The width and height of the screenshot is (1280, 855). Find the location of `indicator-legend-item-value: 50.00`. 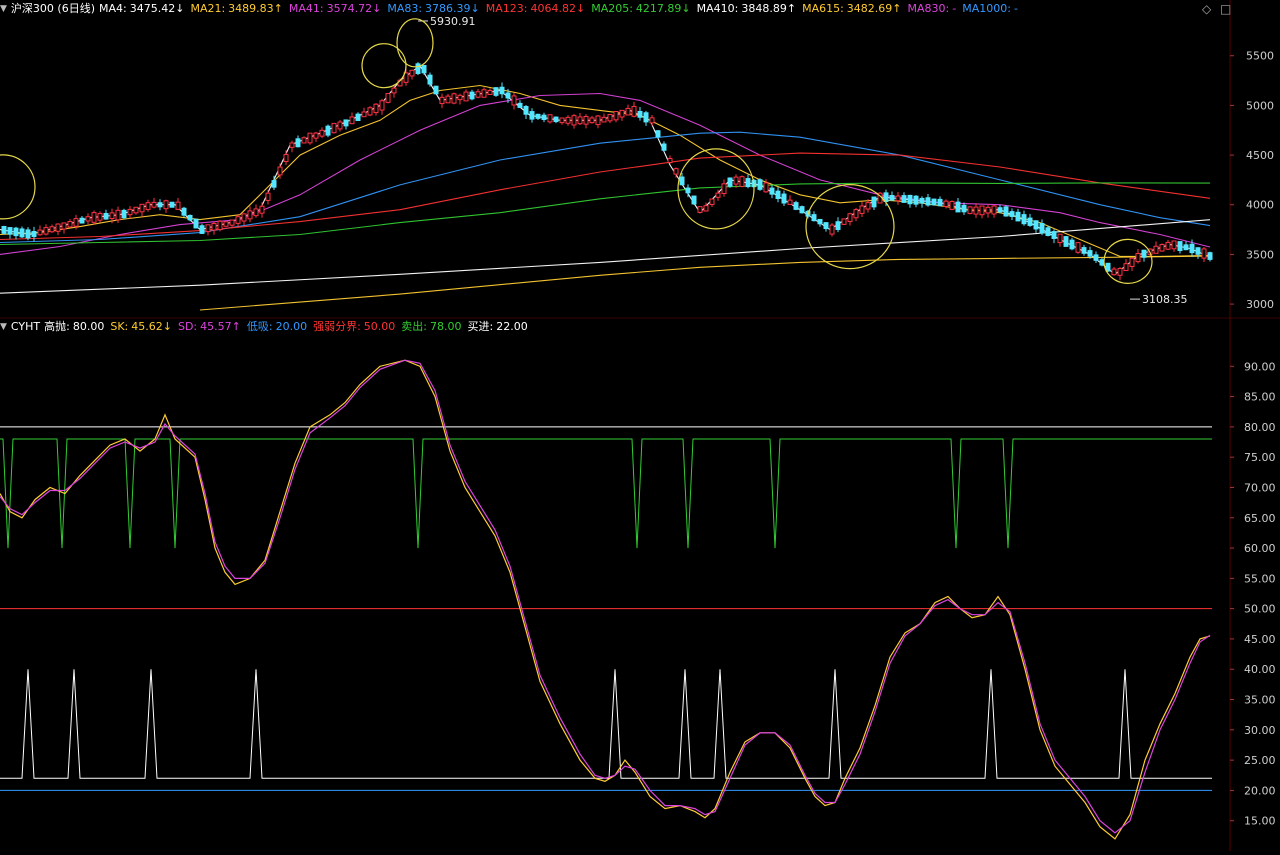

indicator-legend-item-value: 50.00 is located at coordinates (379, 326).